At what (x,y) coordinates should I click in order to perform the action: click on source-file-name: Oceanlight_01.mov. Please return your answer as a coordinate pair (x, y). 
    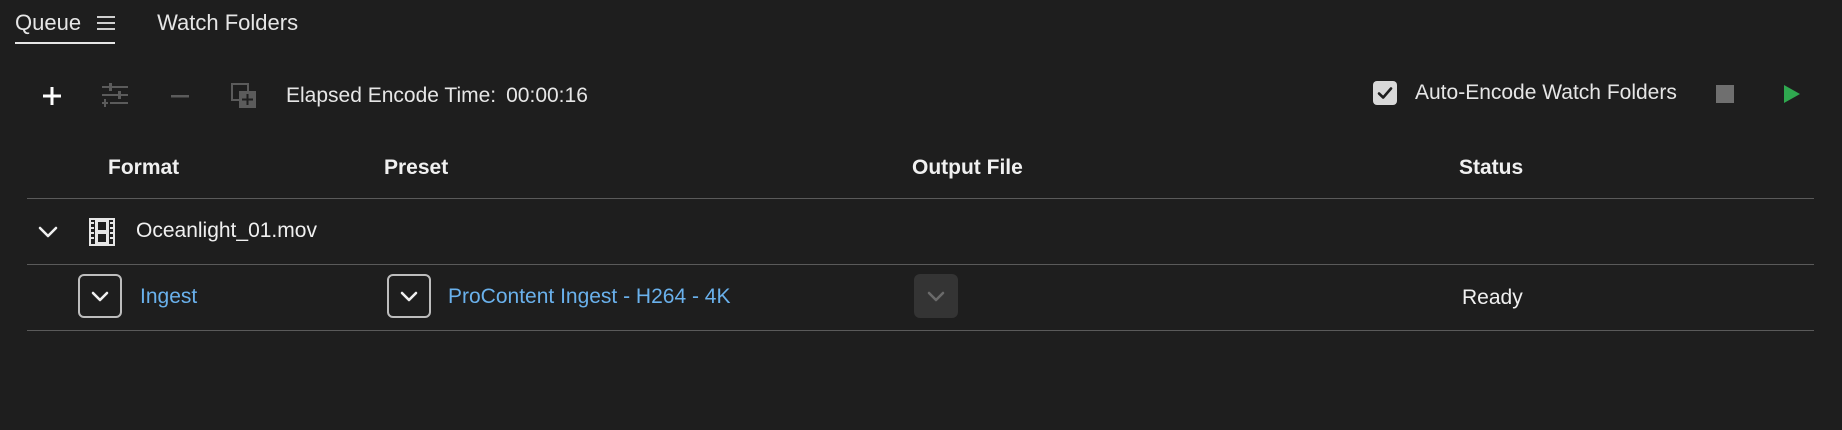
    Looking at the image, I should click on (226, 230).